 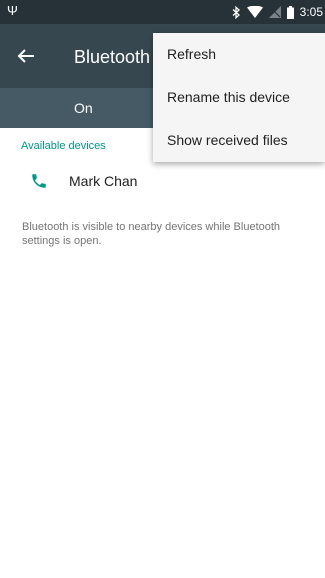 What do you see at coordinates (236, 12) in the screenshot?
I see `bluetooth-icon` at bounding box center [236, 12].